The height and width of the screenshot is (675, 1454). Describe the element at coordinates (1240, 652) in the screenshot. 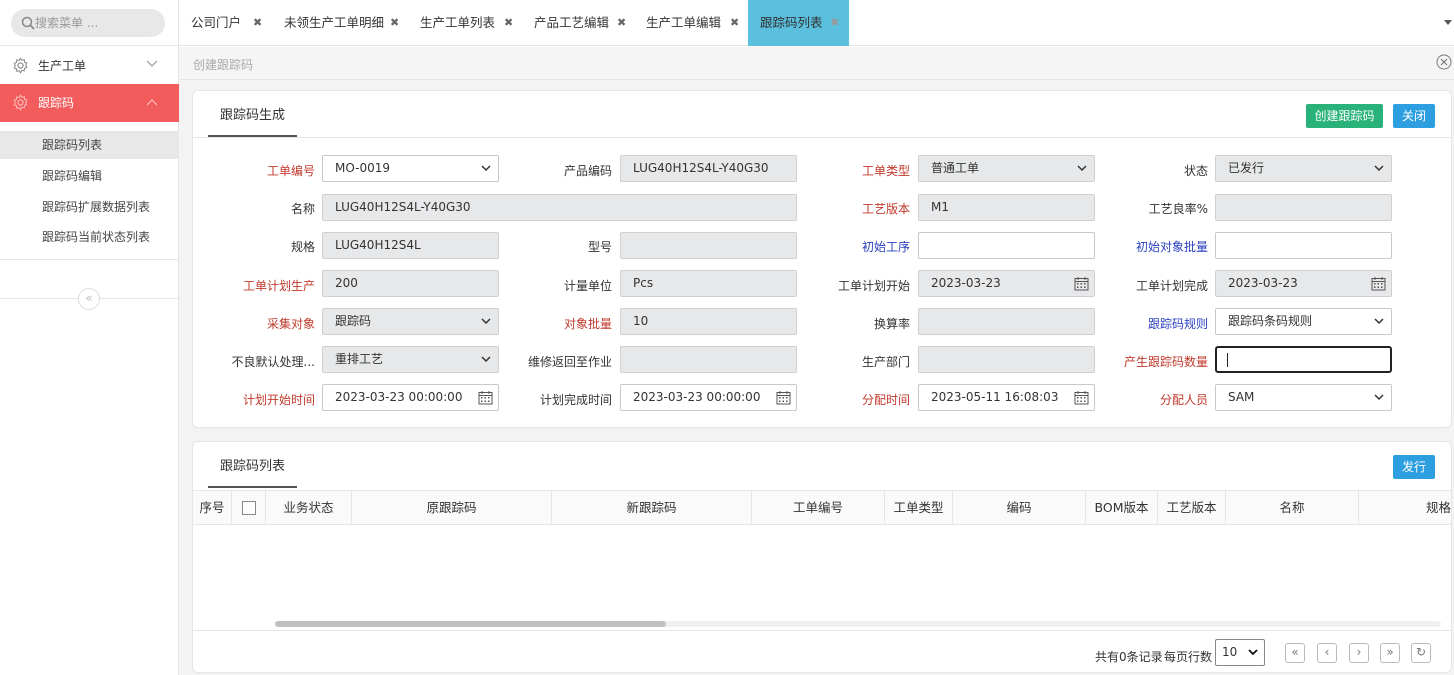

I see `page-size-select: 10` at that location.